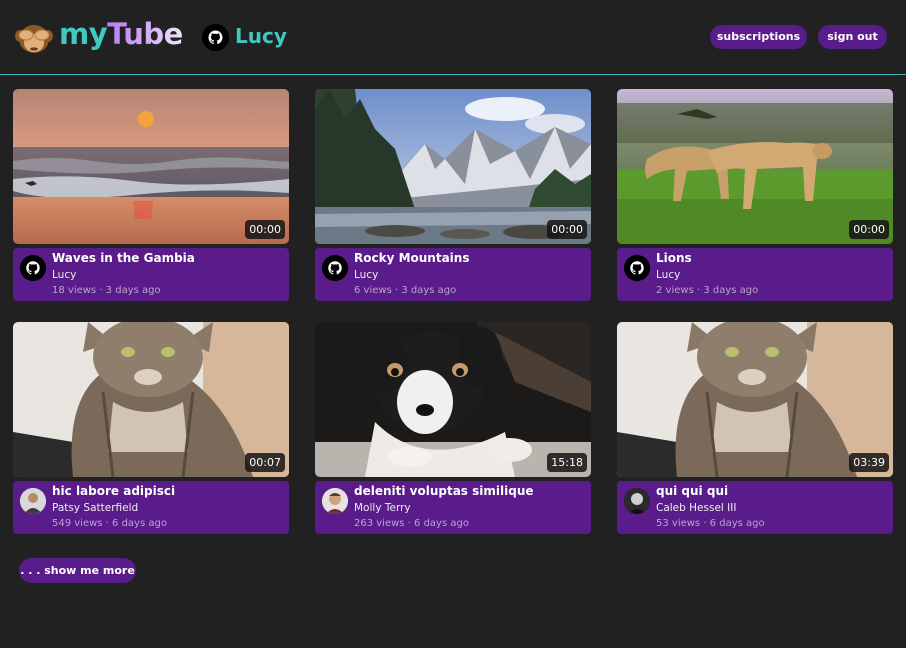  I want to click on video-title: Rocky Mountains, so click(411, 258).